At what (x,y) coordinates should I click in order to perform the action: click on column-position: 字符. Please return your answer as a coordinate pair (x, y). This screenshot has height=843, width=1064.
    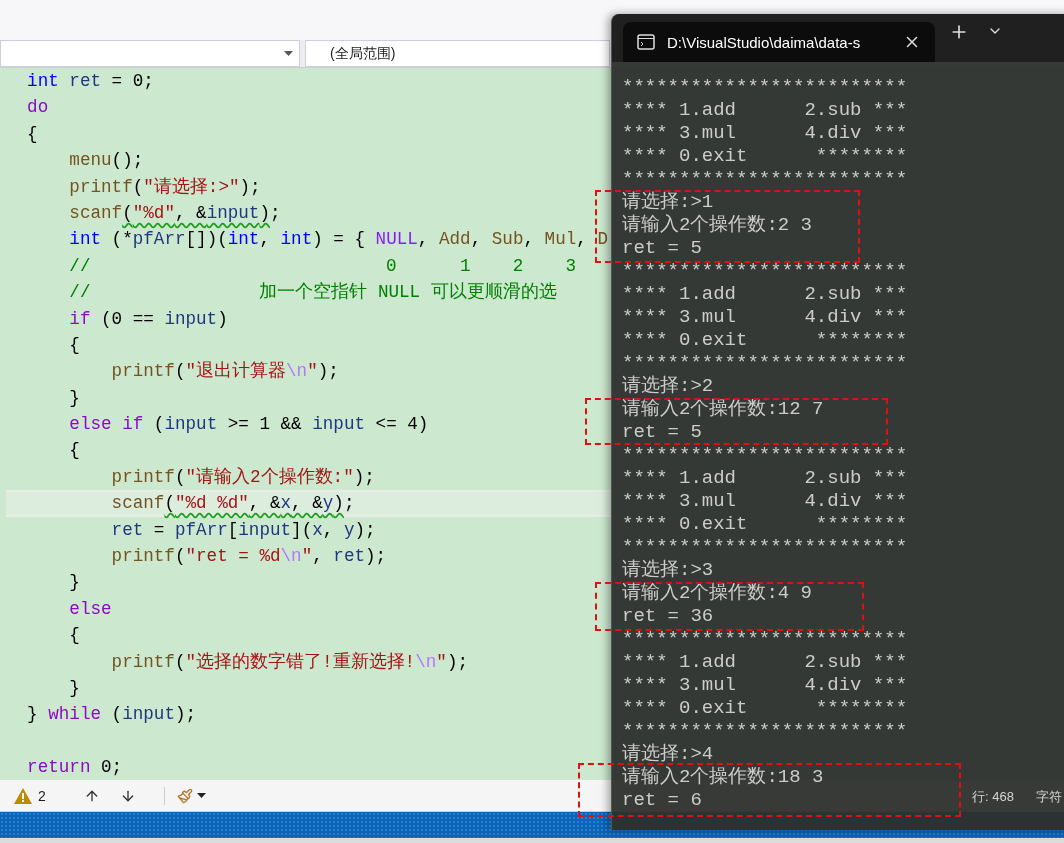
    Looking at the image, I should click on (1049, 797).